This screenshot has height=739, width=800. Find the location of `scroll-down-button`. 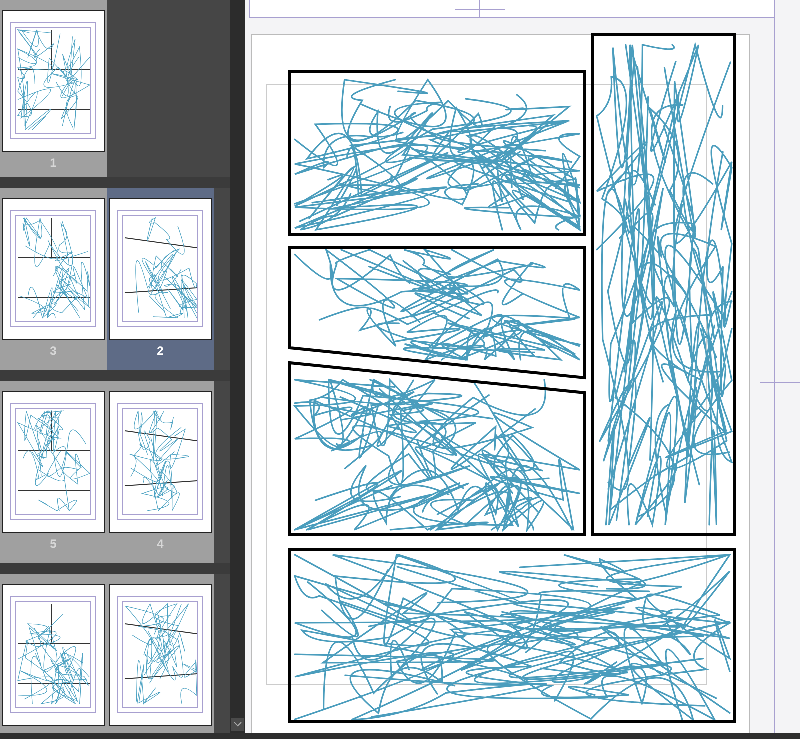

scroll-down-button is located at coordinates (237, 724).